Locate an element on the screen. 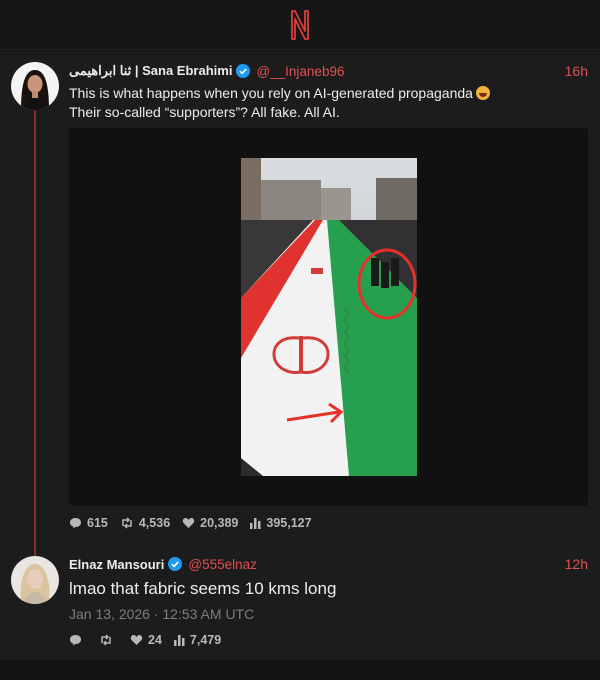 This screenshot has height=680, width=600. video-frame is located at coordinates (329, 317).